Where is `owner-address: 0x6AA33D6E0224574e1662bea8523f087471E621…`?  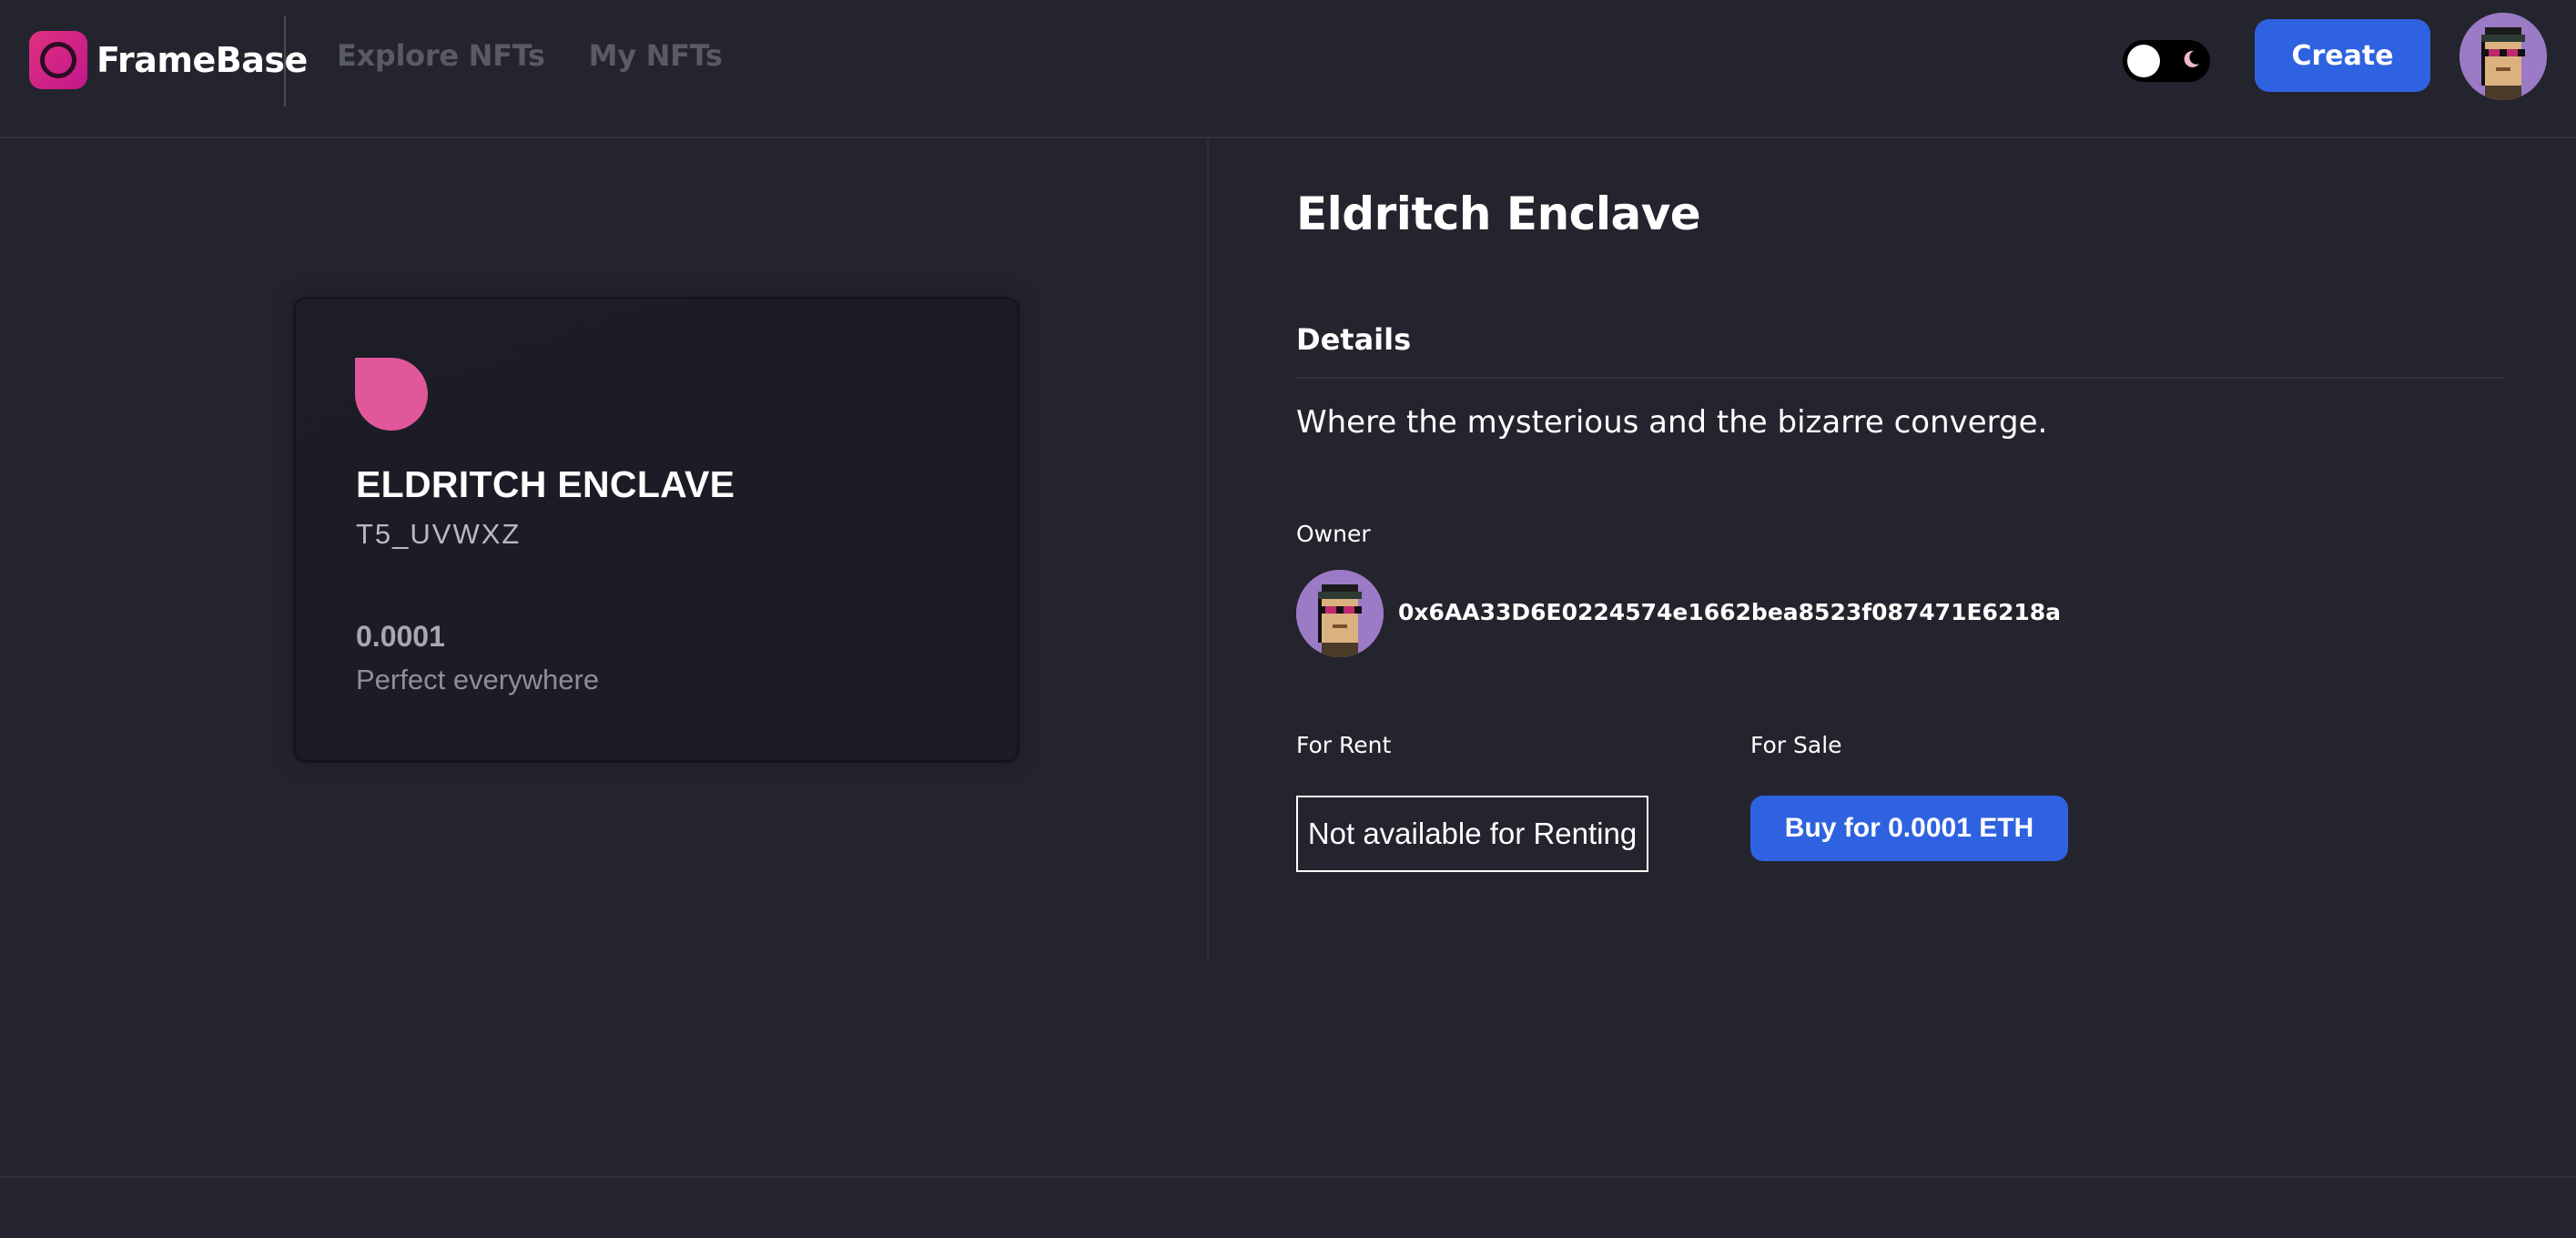 owner-address: 0x6AA33D6E0224574e1662bea8523f087471E621… is located at coordinates (1729, 612).